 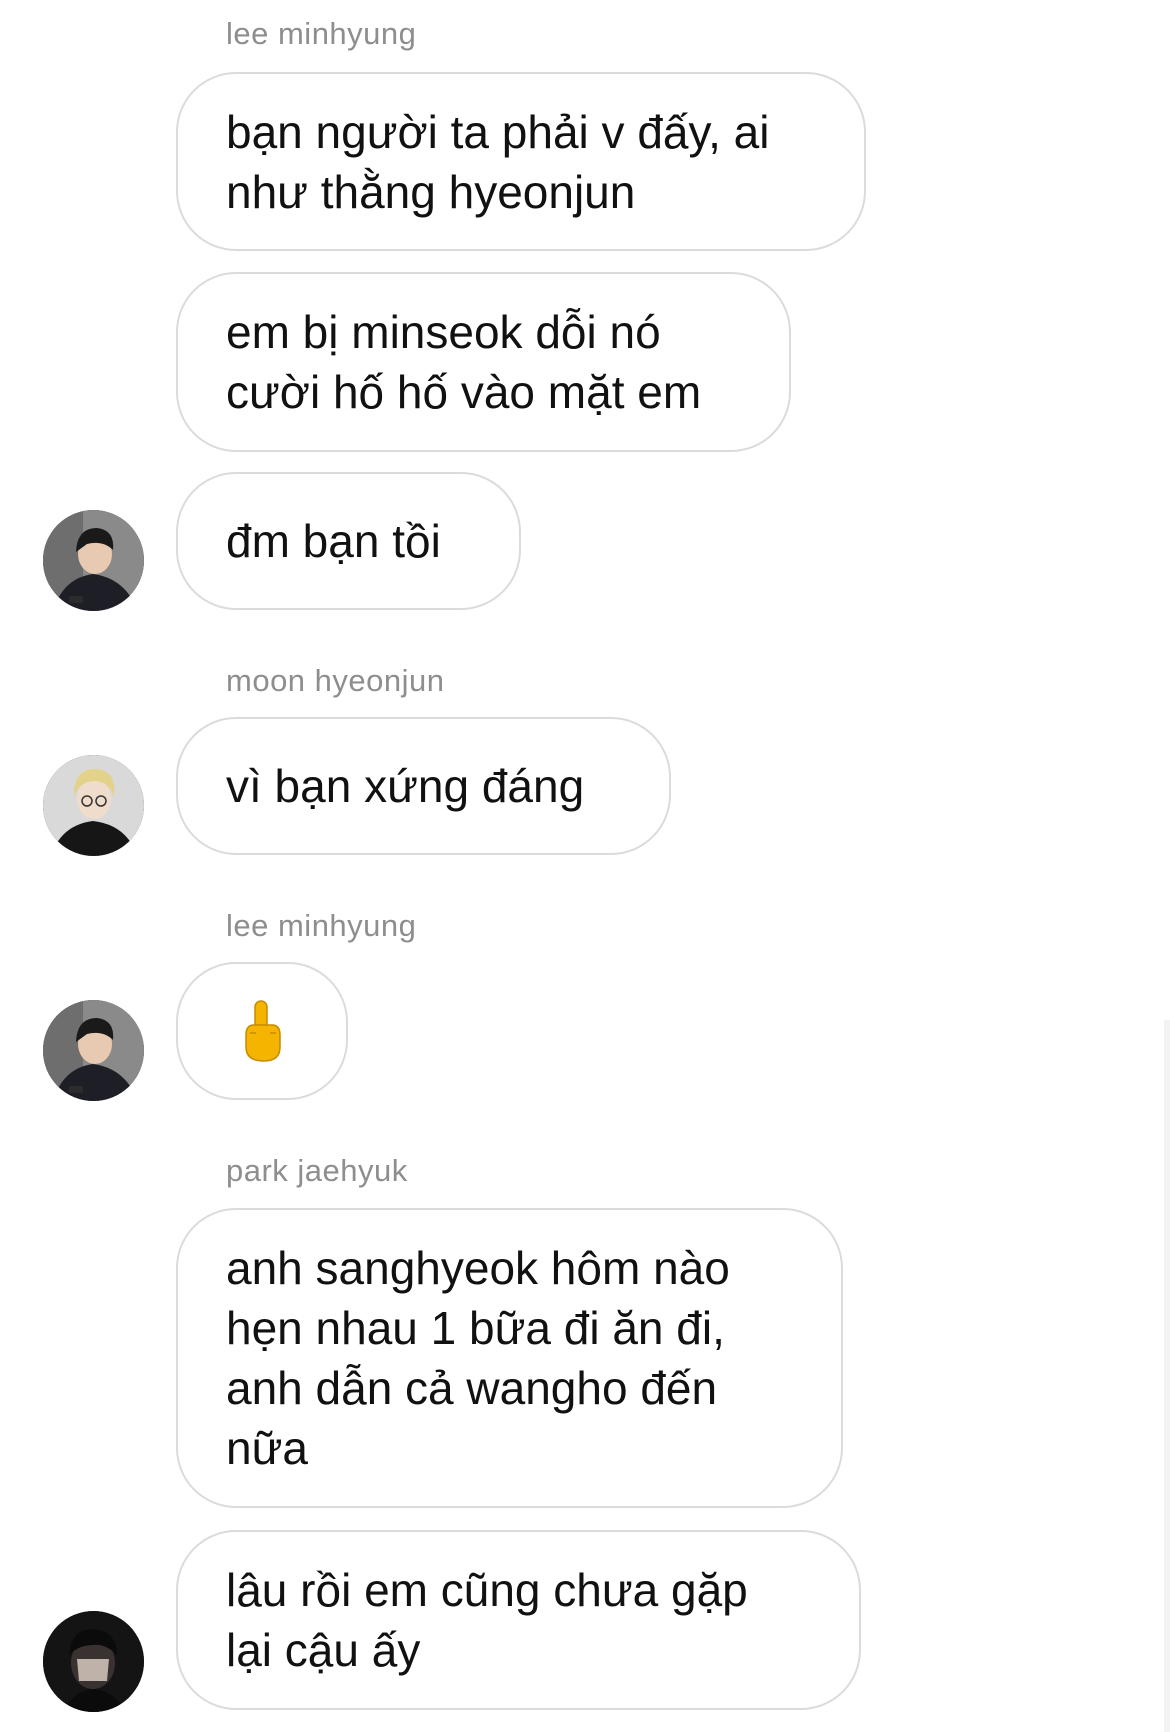 I want to click on message-bubble: đm bạn tồi, so click(x=348, y=541).